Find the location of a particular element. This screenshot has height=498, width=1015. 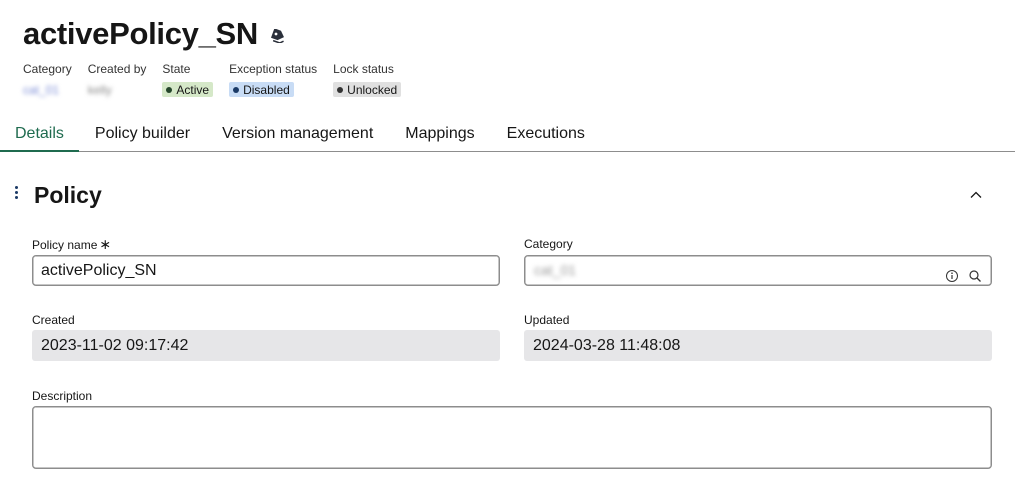

meta-exception-status: Exception status Disabled is located at coordinates (273, 79).